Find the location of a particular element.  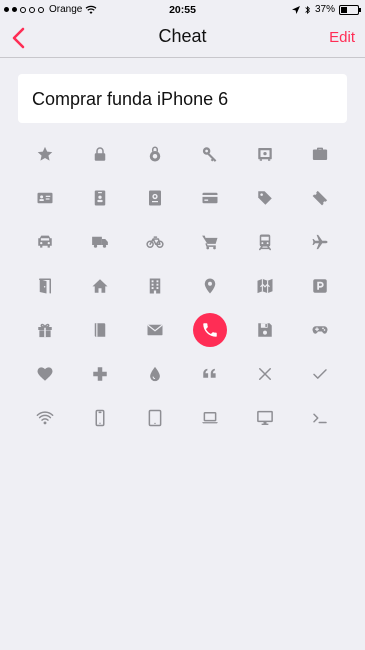

icon-option-heart is located at coordinates (45, 374).